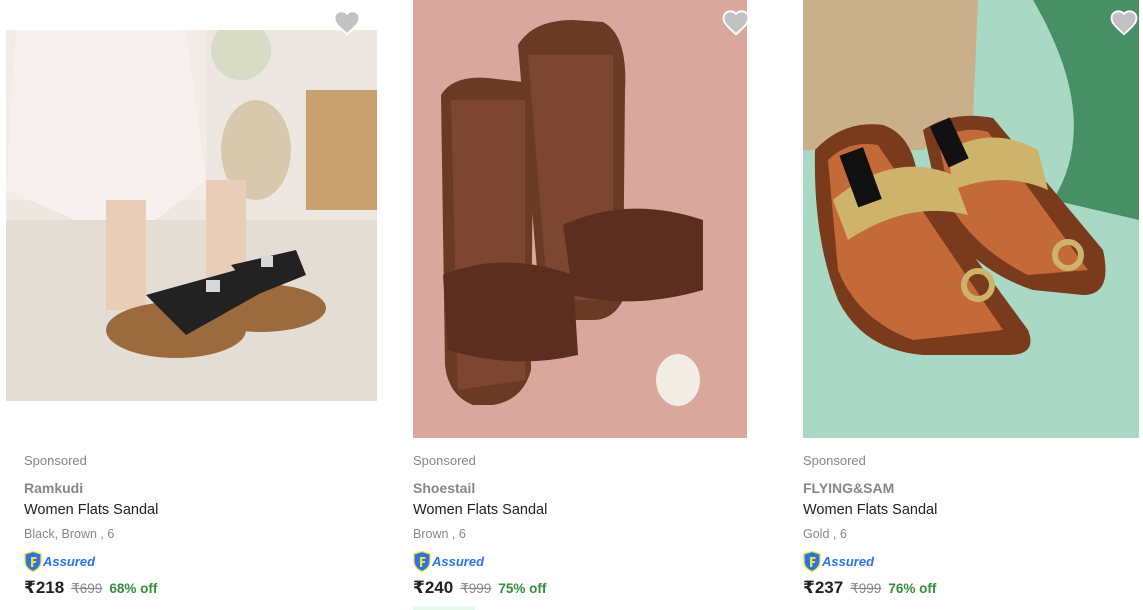 The height and width of the screenshot is (610, 1143). Describe the element at coordinates (433, 587) in the screenshot. I see `selling-price: ₹240` at that location.